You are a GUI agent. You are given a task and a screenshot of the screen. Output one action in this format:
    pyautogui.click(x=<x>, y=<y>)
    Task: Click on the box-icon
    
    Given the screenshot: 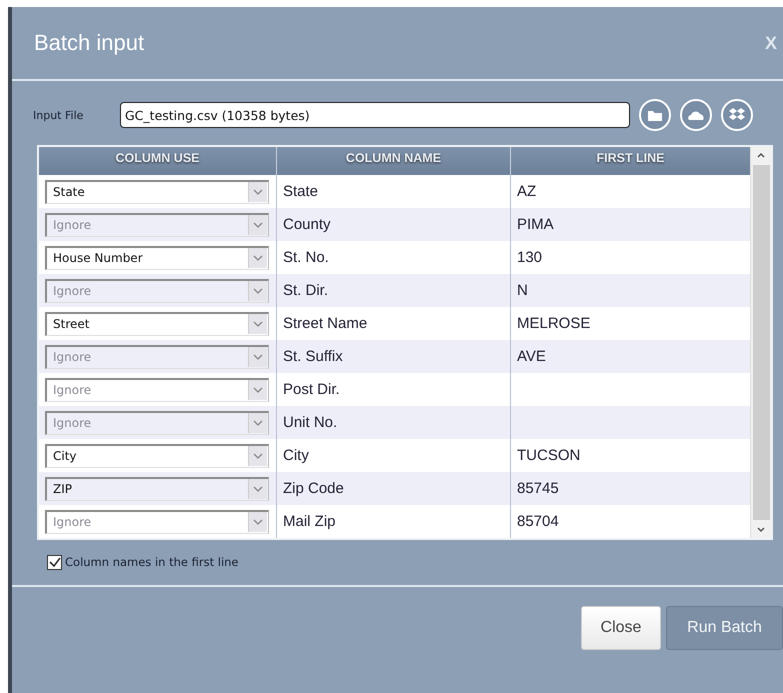 What is the action you would take?
    pyautogui.click(x=737, y=115)
    